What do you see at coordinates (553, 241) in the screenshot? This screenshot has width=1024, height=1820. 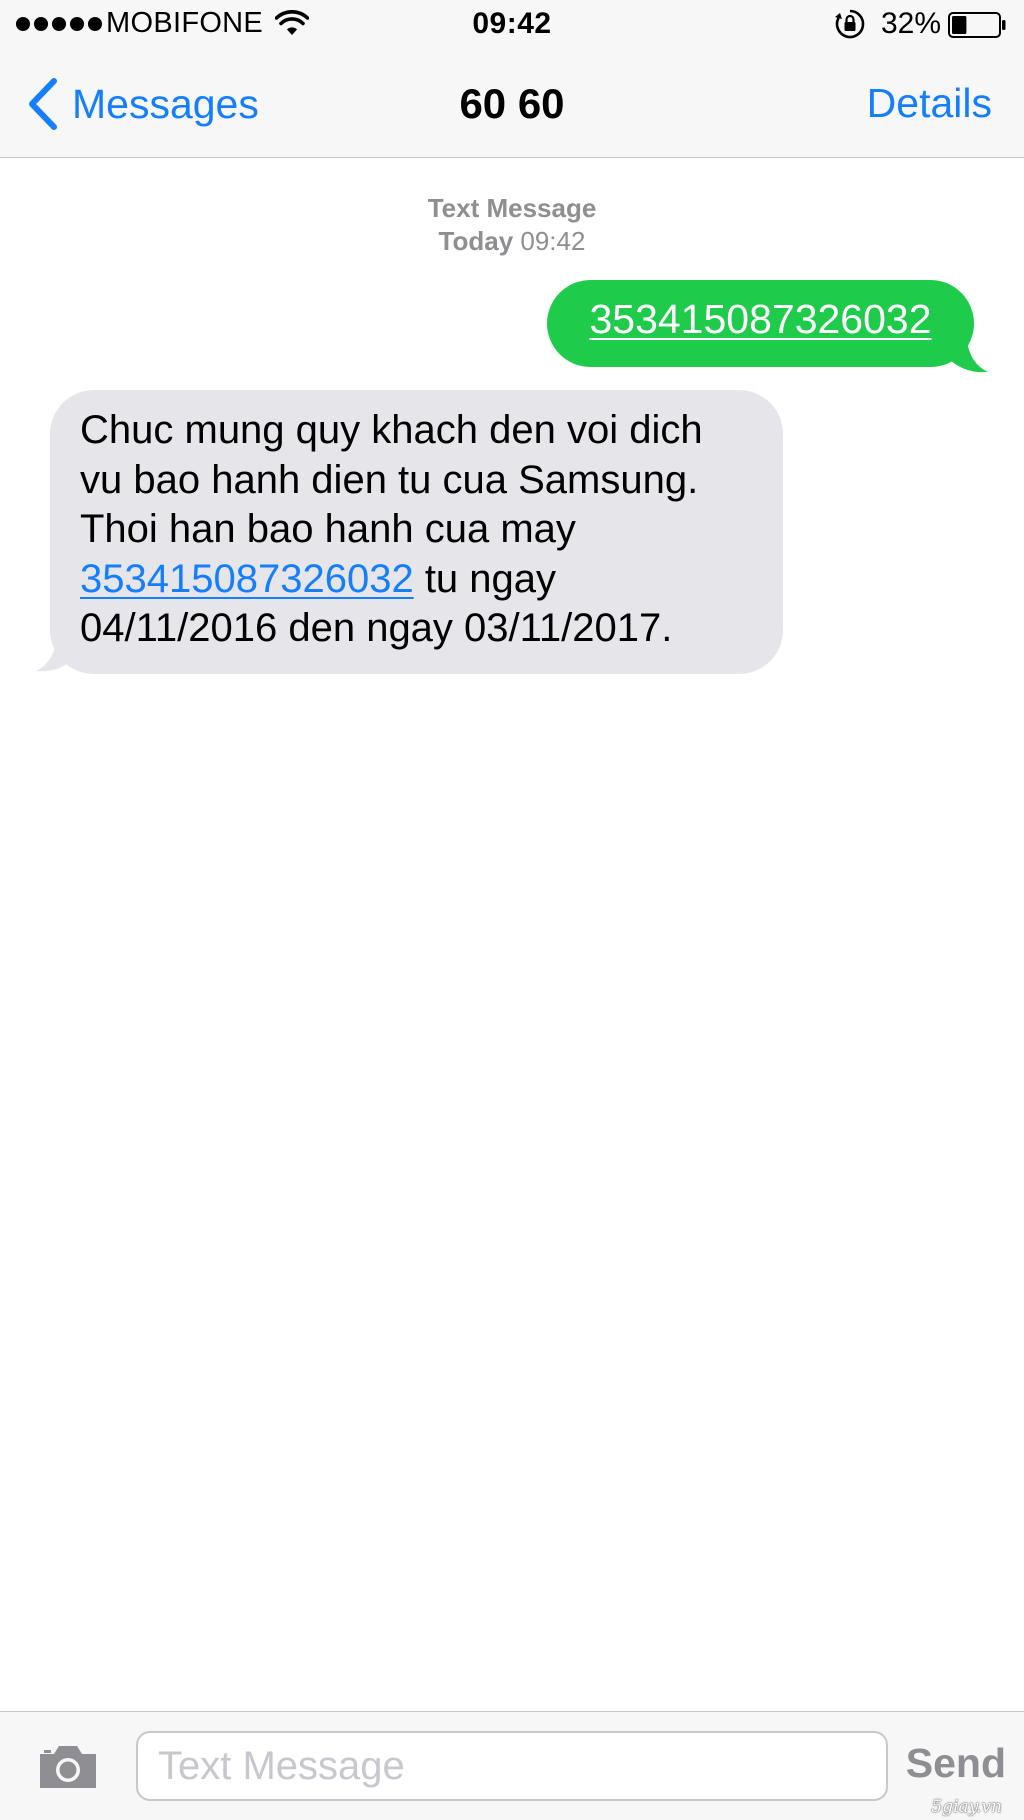 I see `message-time: 09:42` at bounding box center [553, 241].